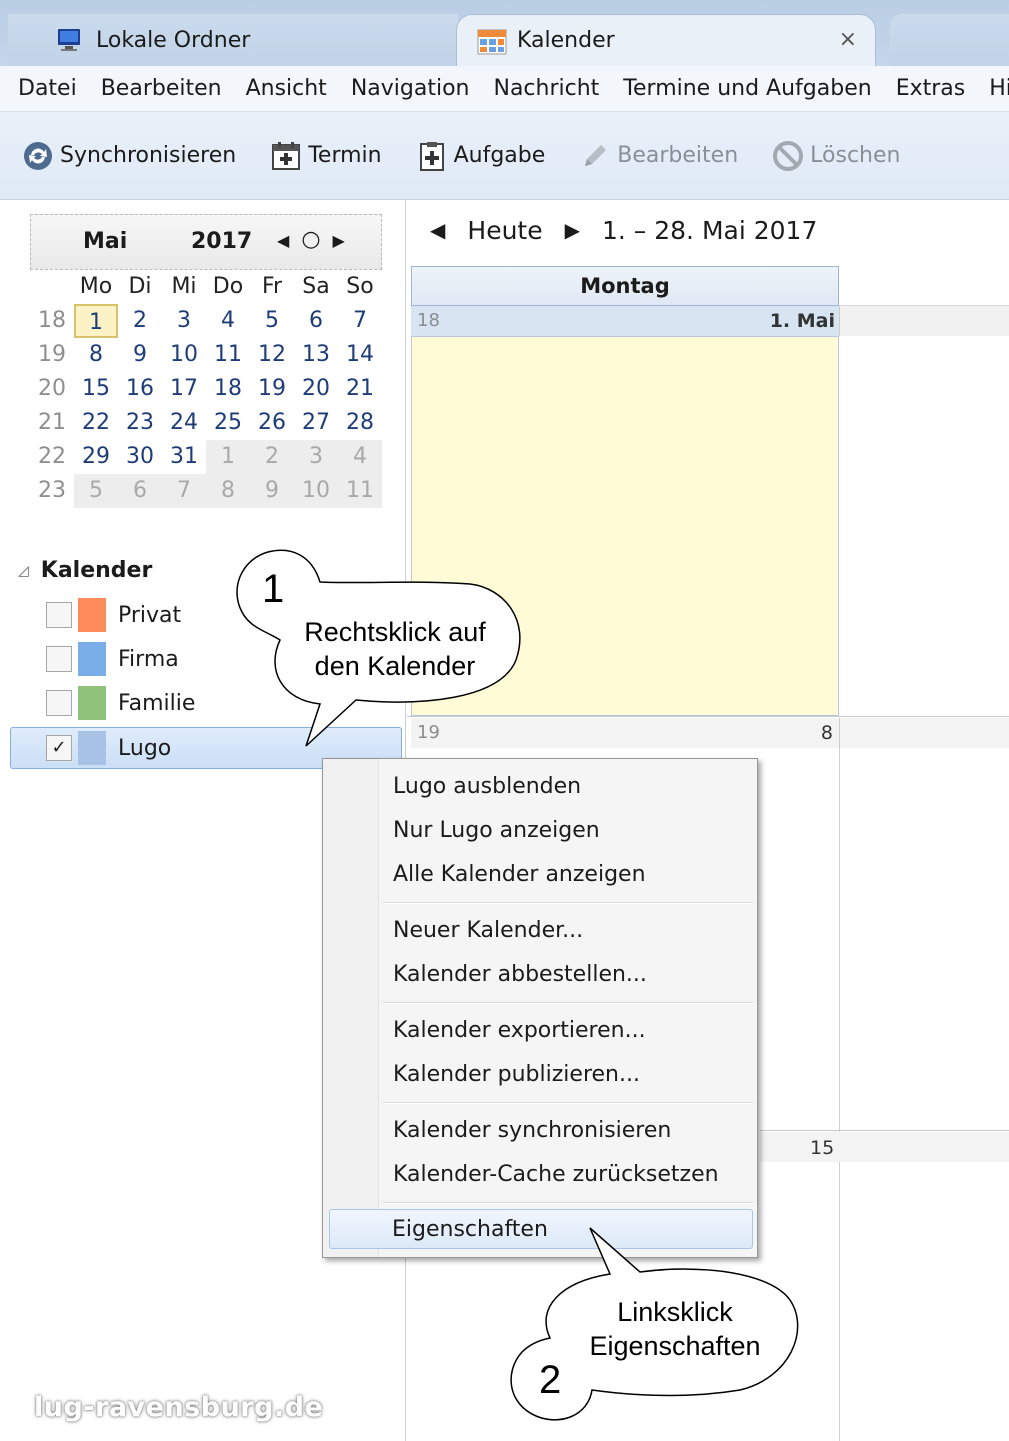 The image size is (1009, 1441). What do you see at coordinates (395, 666) in the screenshot?
I see `callout-1-line-2: den Kalender` at bounding box center [395, 666].